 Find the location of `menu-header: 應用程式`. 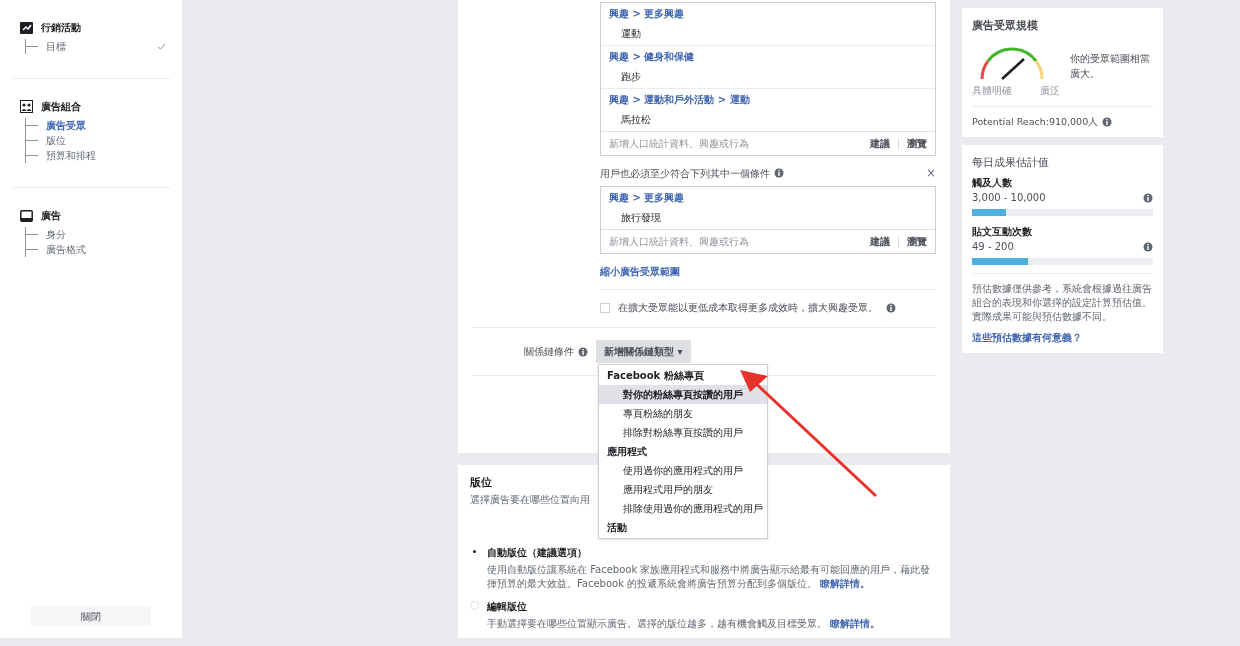

menu-header: 應用程式 is located at coordinates (627, 452).